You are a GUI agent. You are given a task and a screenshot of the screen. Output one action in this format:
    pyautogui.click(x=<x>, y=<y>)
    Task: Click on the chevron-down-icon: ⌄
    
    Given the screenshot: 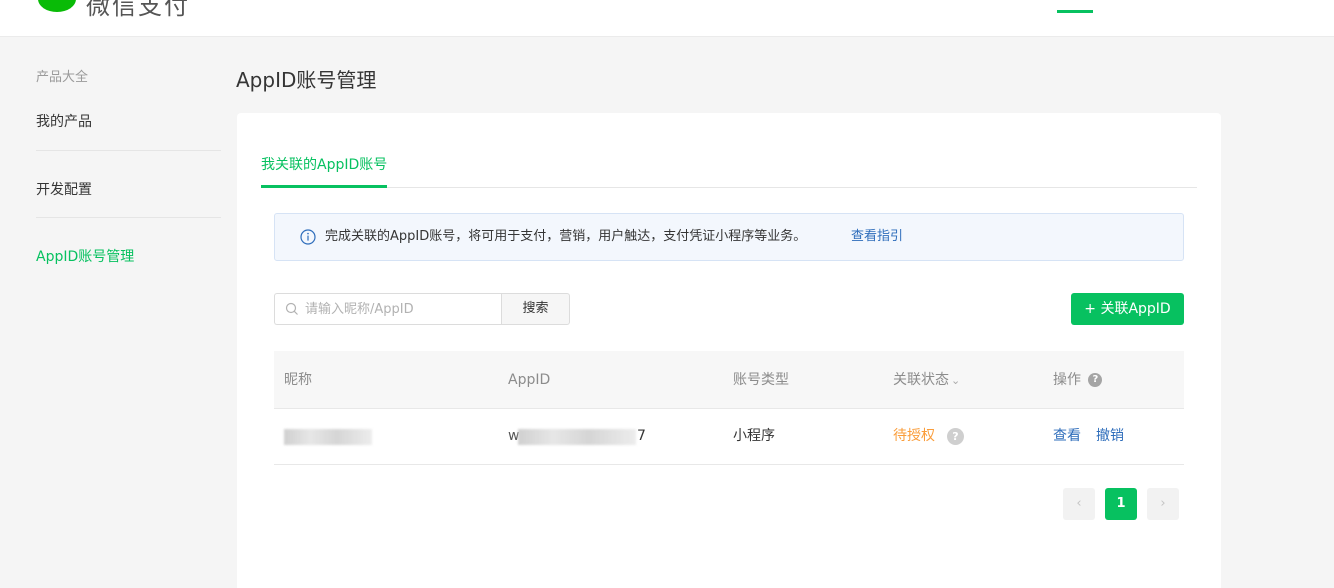 What is the action you would take?
    pyautogui.click(x=956, y=380)
    